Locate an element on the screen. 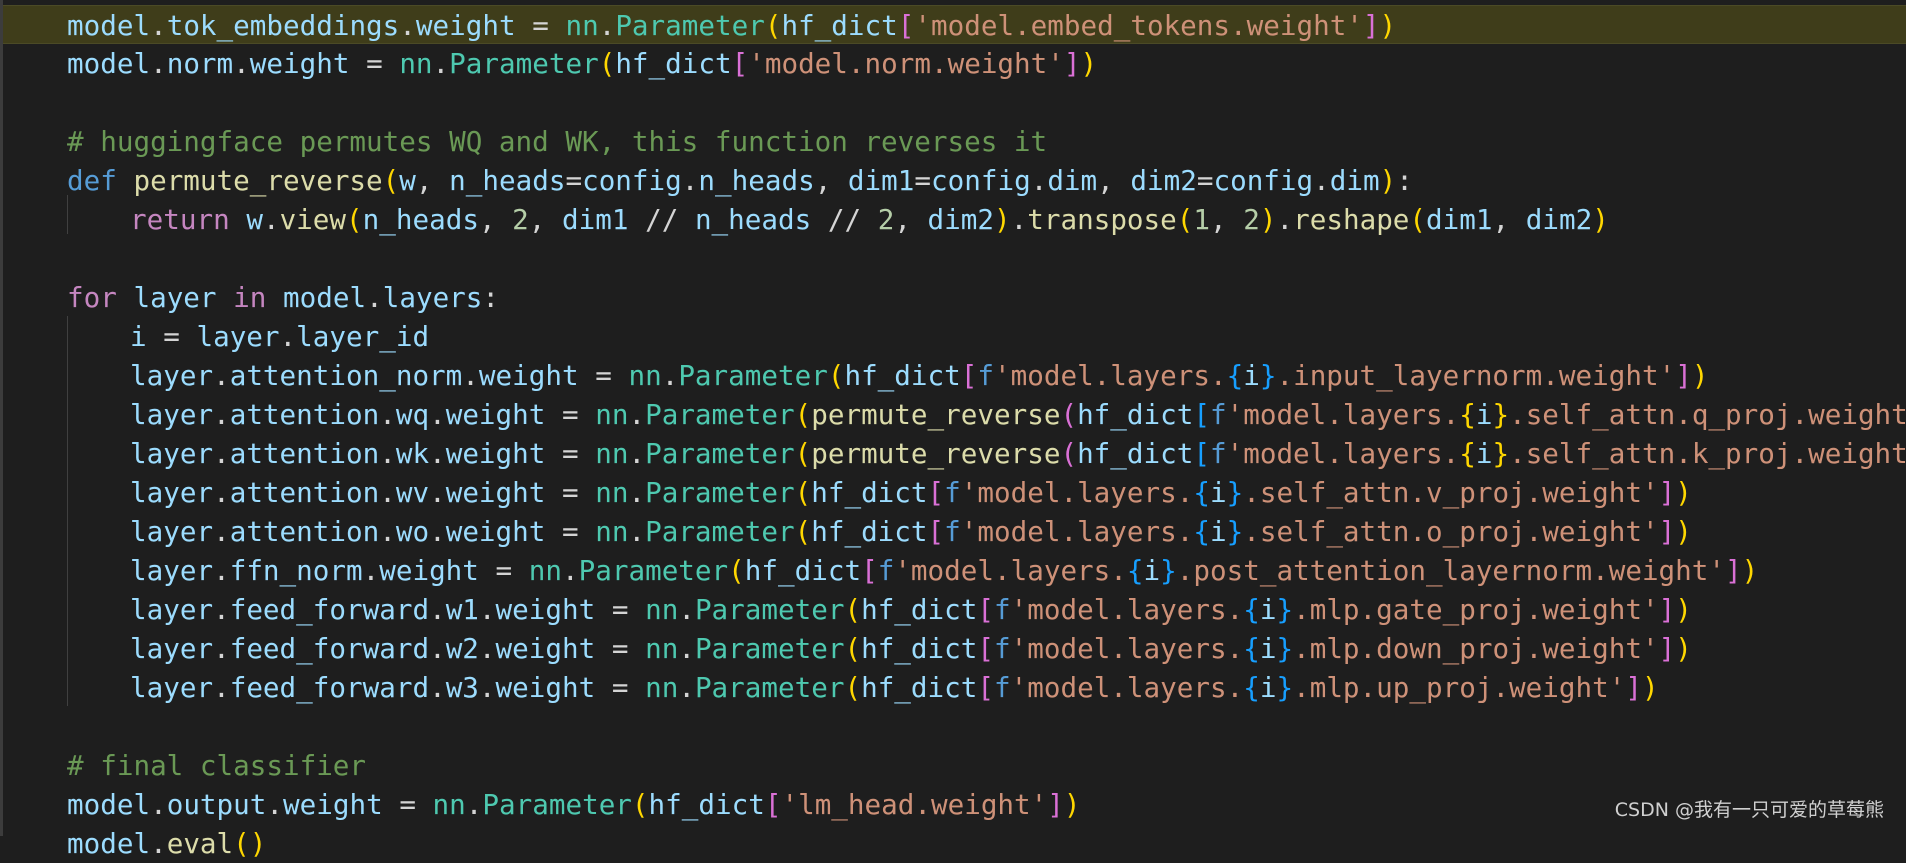 Image resolution: width=1906 pixels, height=863 pixels. code-text: model.eval() is located at coordinates (166, 843).